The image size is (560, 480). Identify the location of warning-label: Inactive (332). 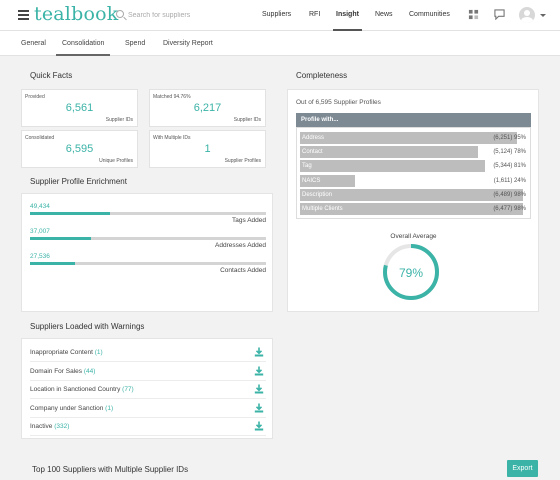
(49, 426).